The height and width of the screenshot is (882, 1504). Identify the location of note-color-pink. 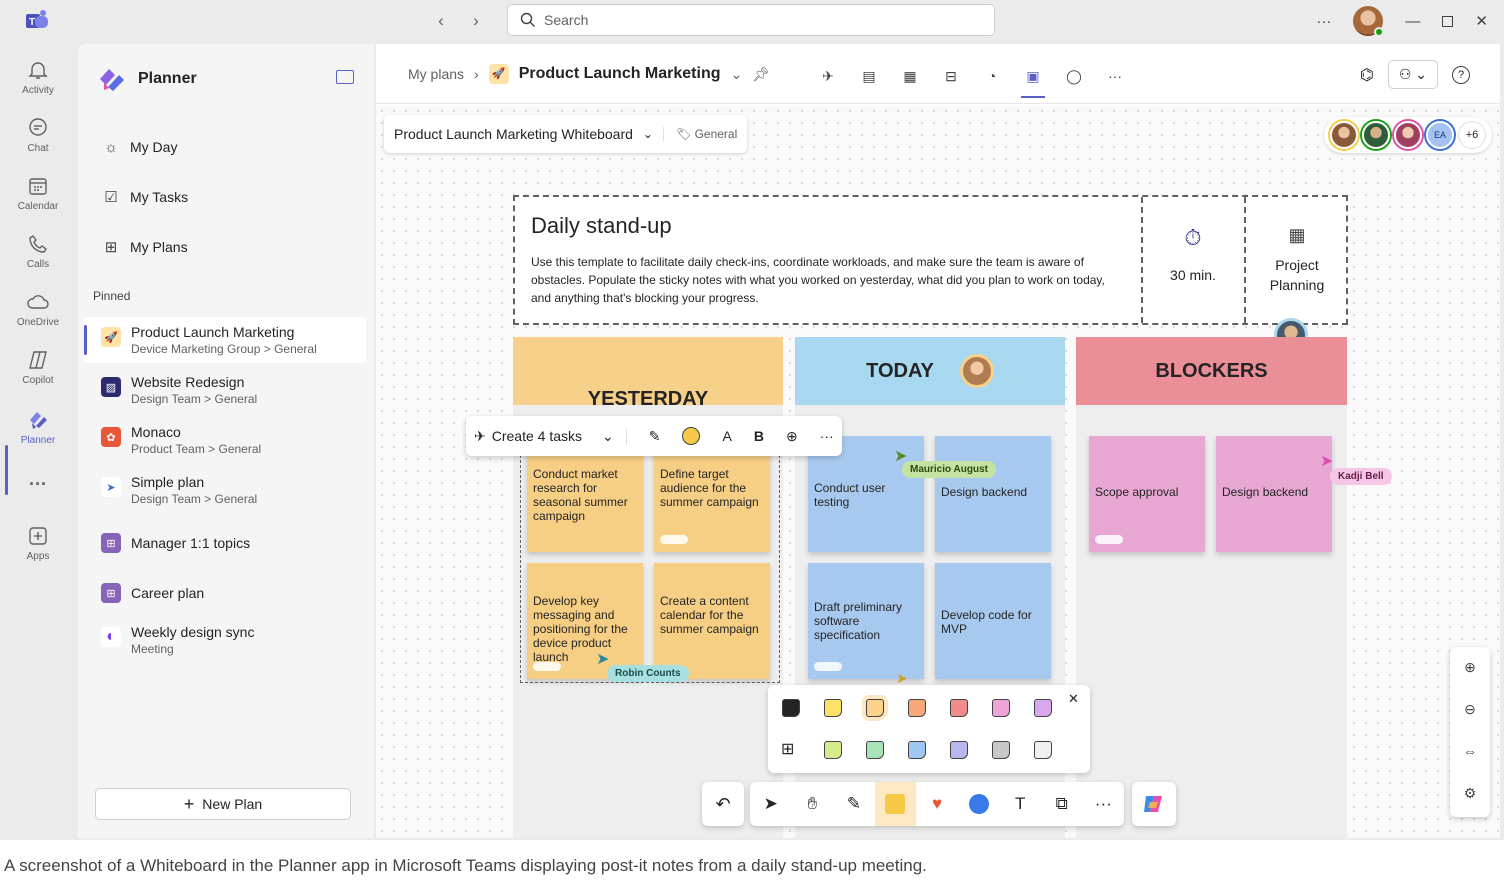
(1001, 708).